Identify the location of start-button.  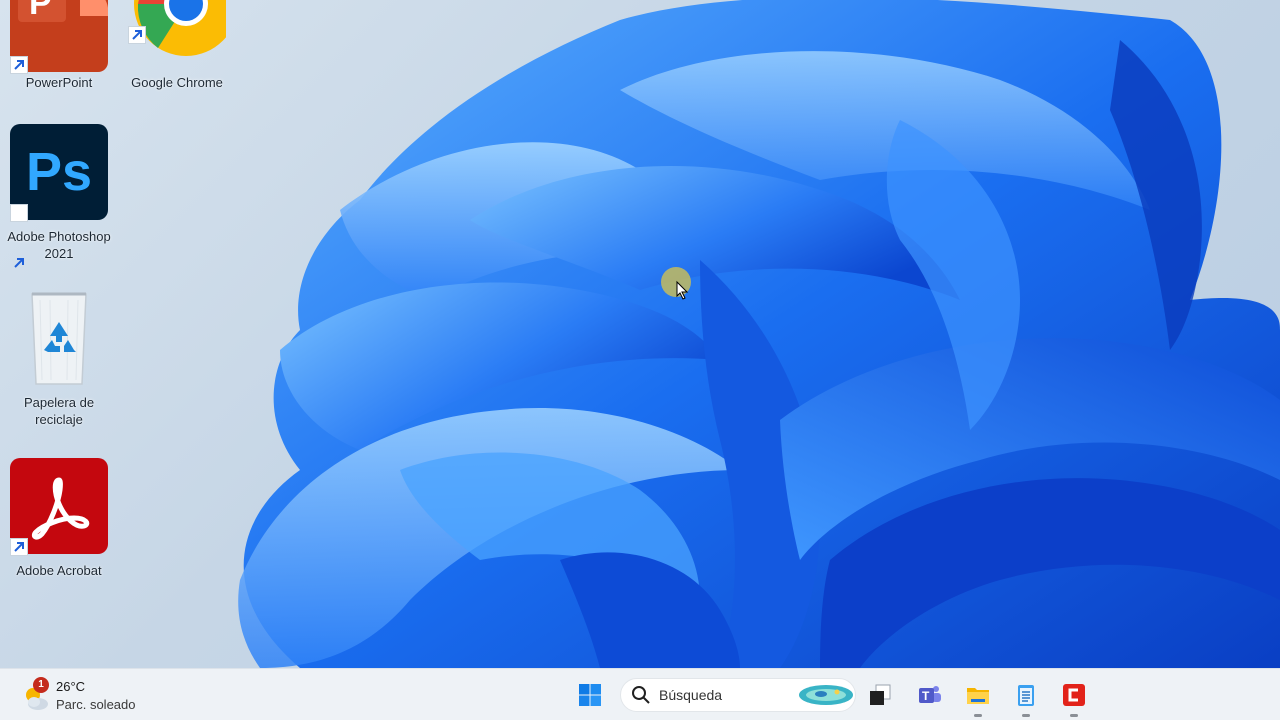
(590, 695).